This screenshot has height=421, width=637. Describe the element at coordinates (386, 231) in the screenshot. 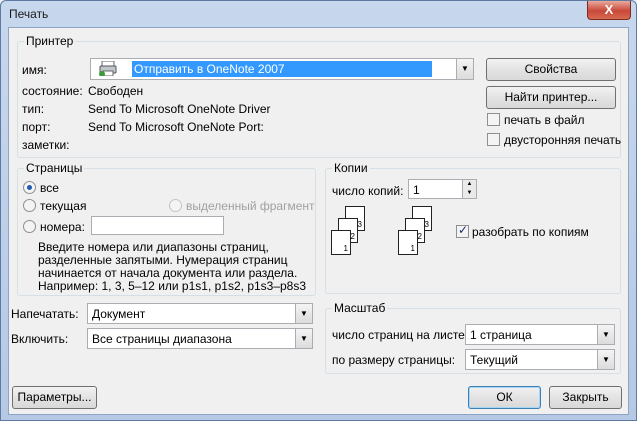

I see `collate-illustration: 3 2 1 3 2 1` at that location.